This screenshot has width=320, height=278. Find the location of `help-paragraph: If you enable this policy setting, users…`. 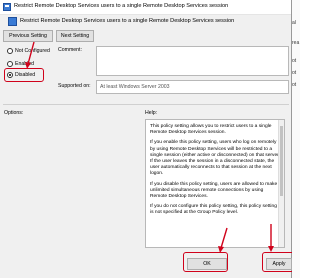

help-paragraph: If you enable this policy setting, users… is located at coordinates (215, 158).